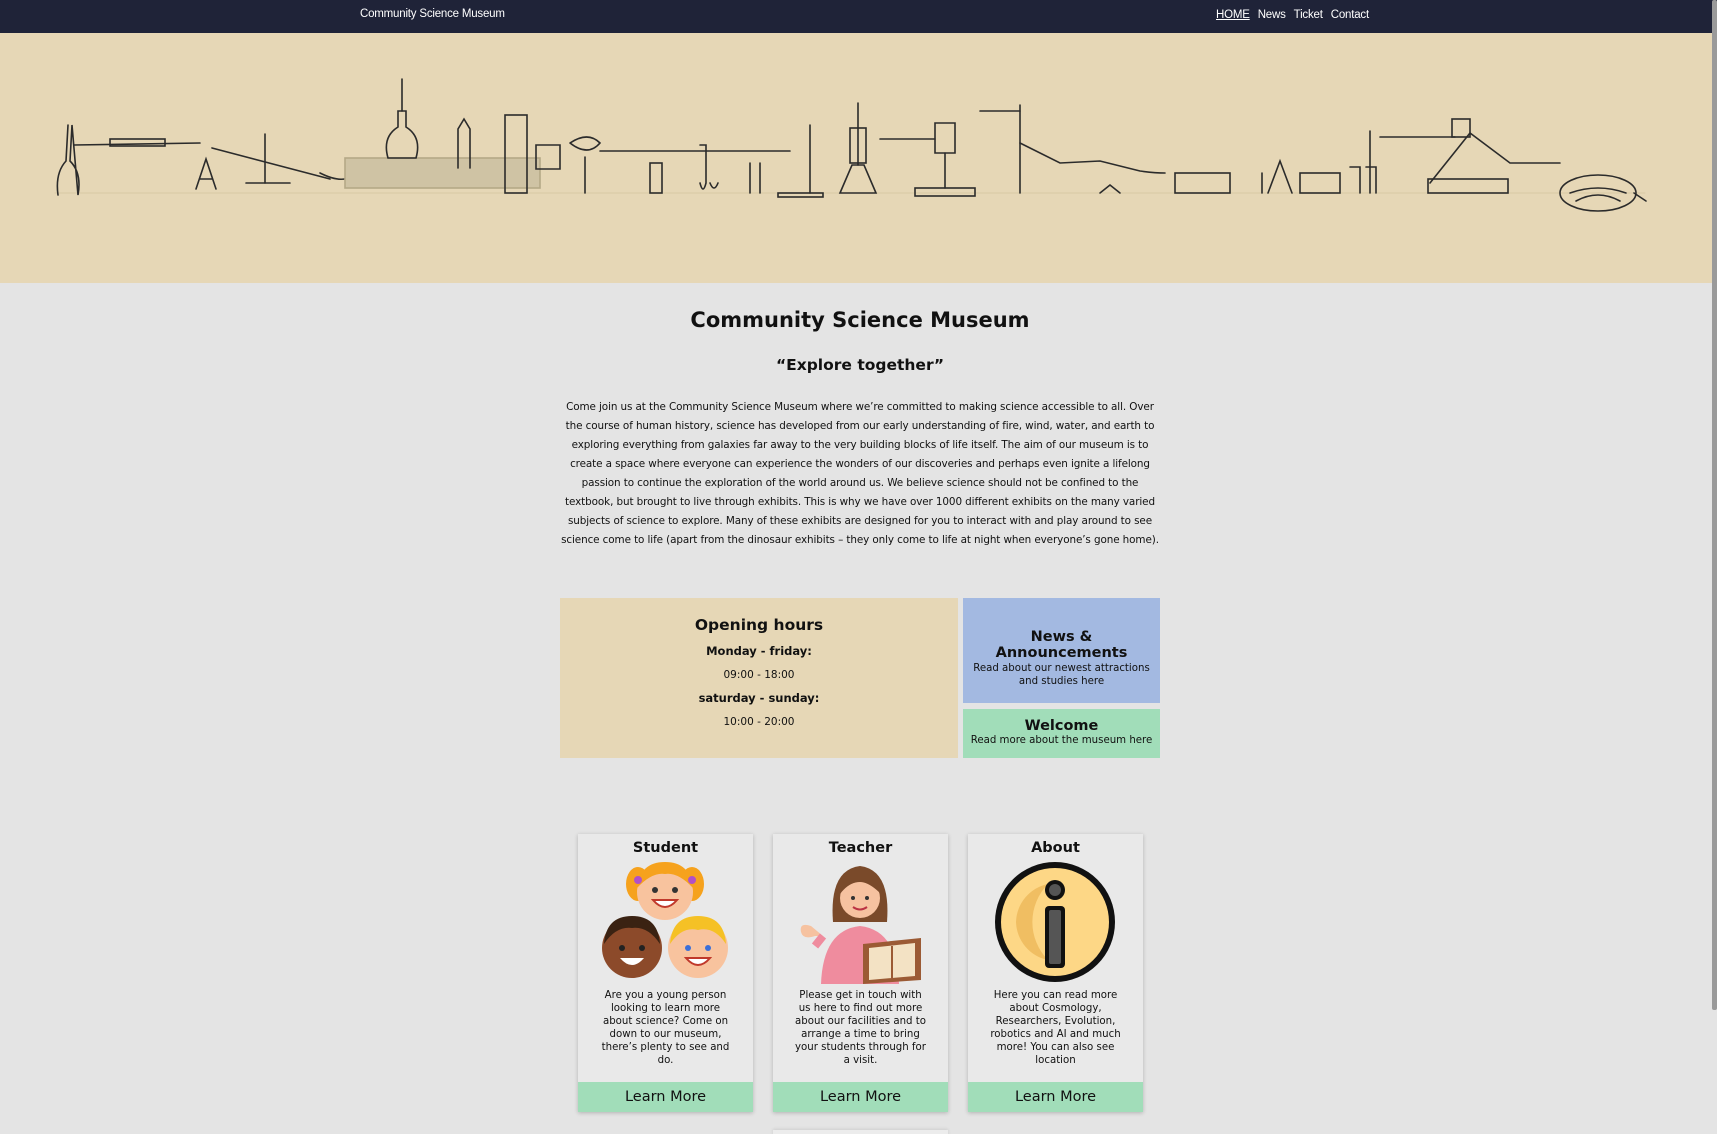 The width and height of the screenshot is (1717, 1134). What do you see at coordinates (860, 1132) in the screenshot?
I see `next-card-partial` at bounding box center [860, 1132].